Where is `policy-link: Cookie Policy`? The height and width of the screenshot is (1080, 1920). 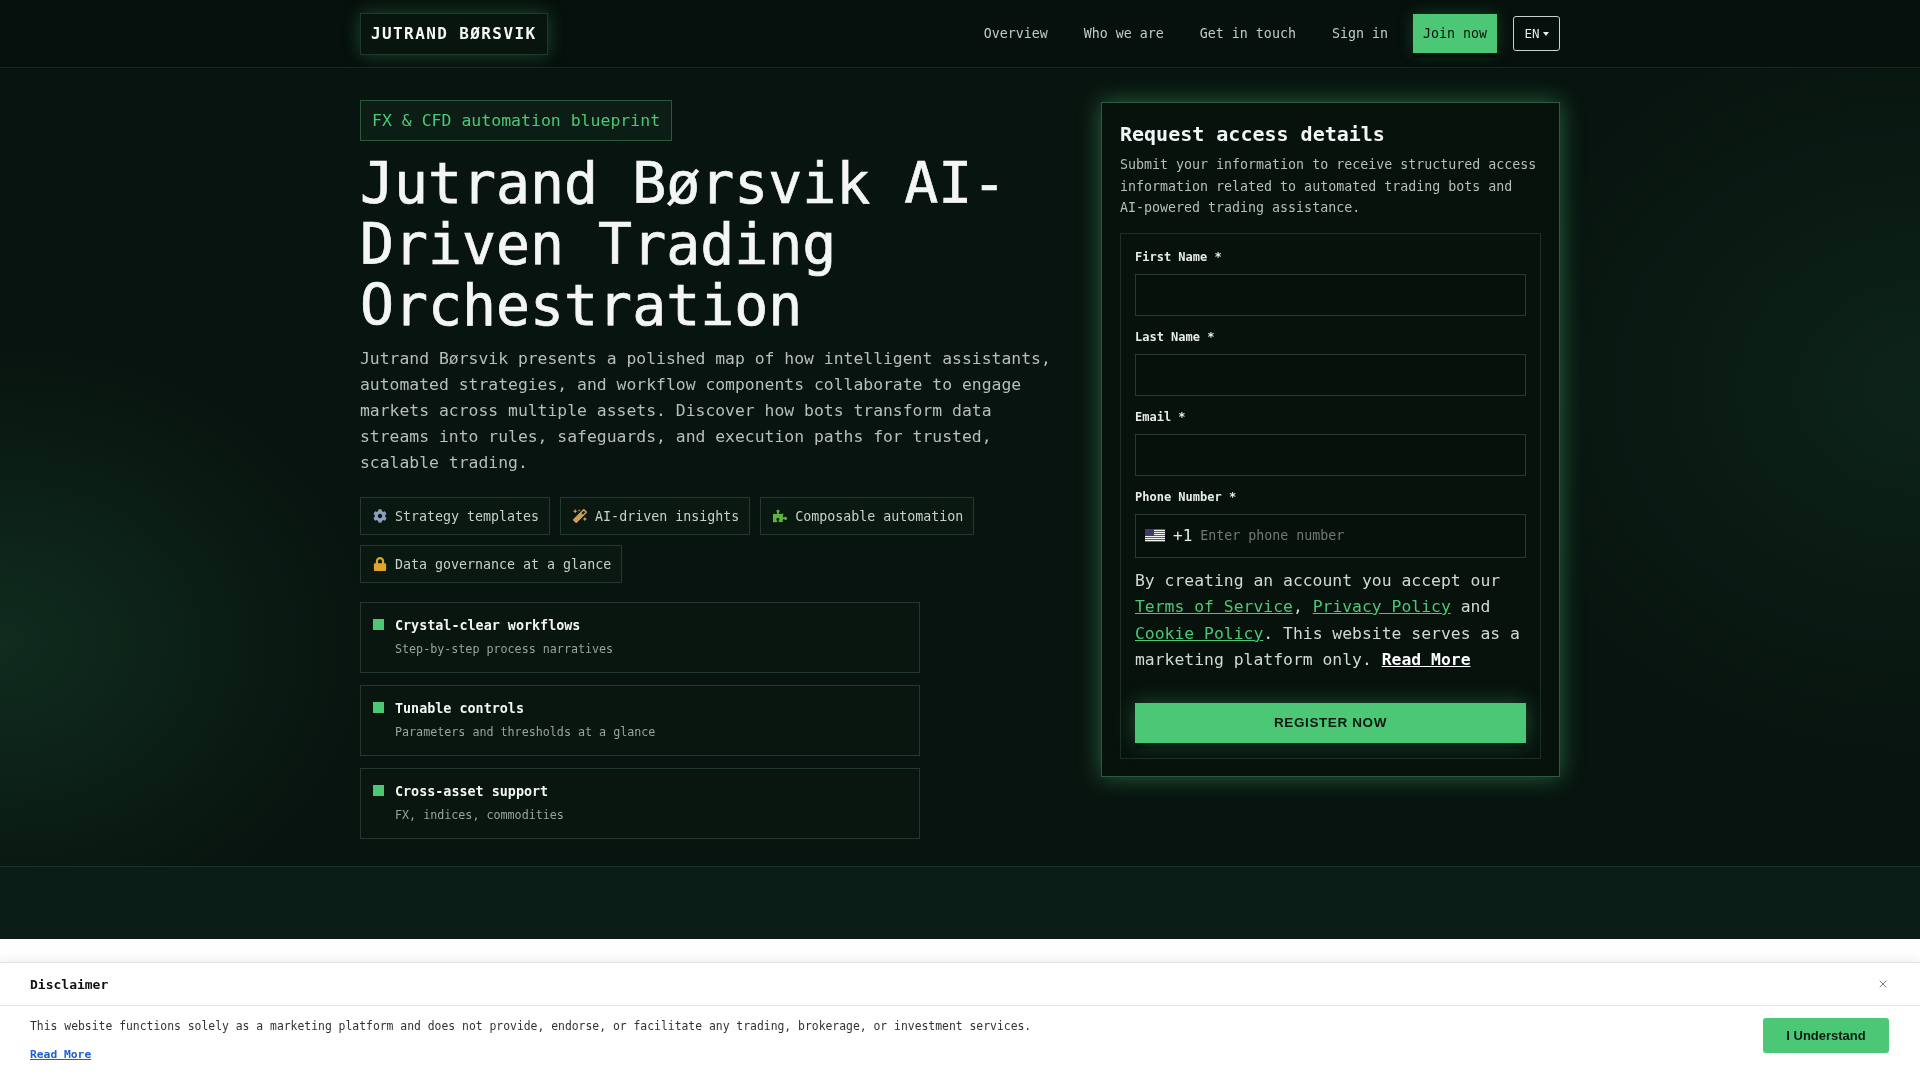 policy-link: Cookie Policy is located at coordinates (1199, 633).